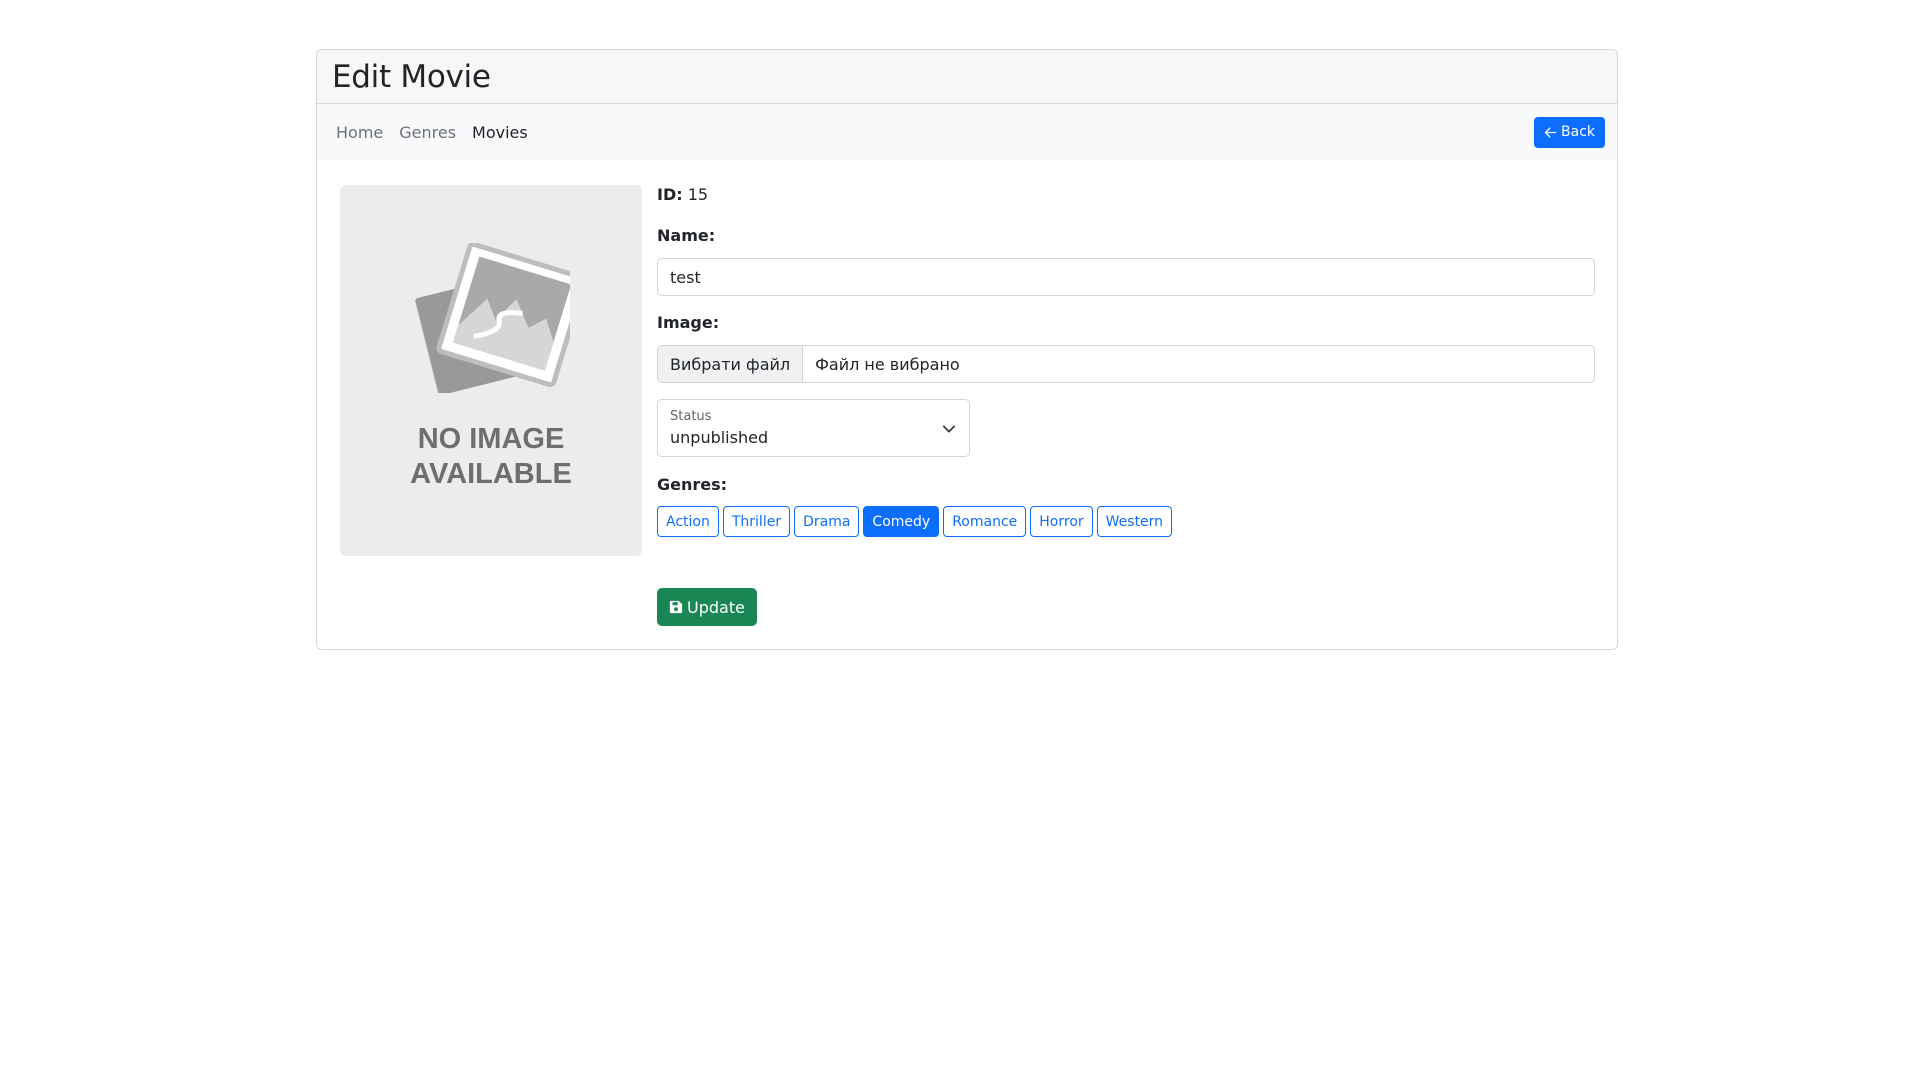 This screenshot has height=1080, width=1920. I want to click on status-select-value: unpublished, so click(719, 437).